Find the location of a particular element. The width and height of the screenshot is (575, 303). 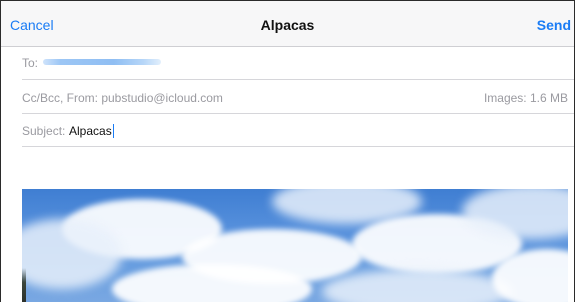

subject-label: Subject: is located at coordinates (44, 131).